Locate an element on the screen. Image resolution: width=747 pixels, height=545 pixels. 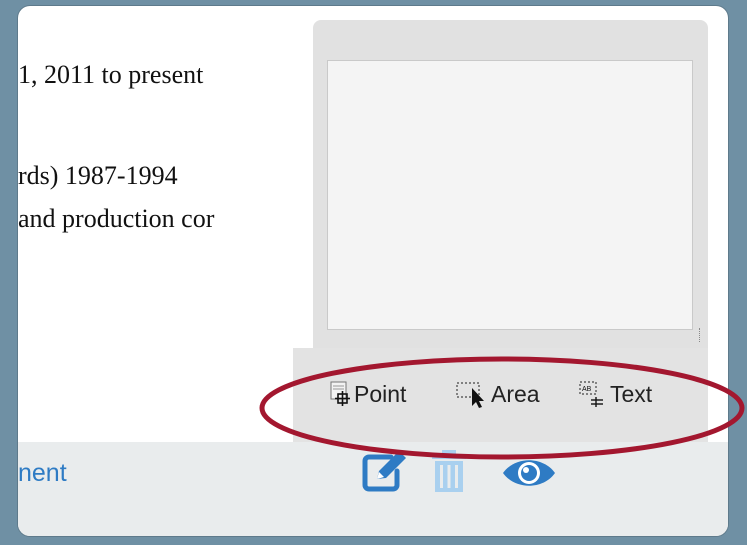
edit-button is located at coordinates (385, 473).